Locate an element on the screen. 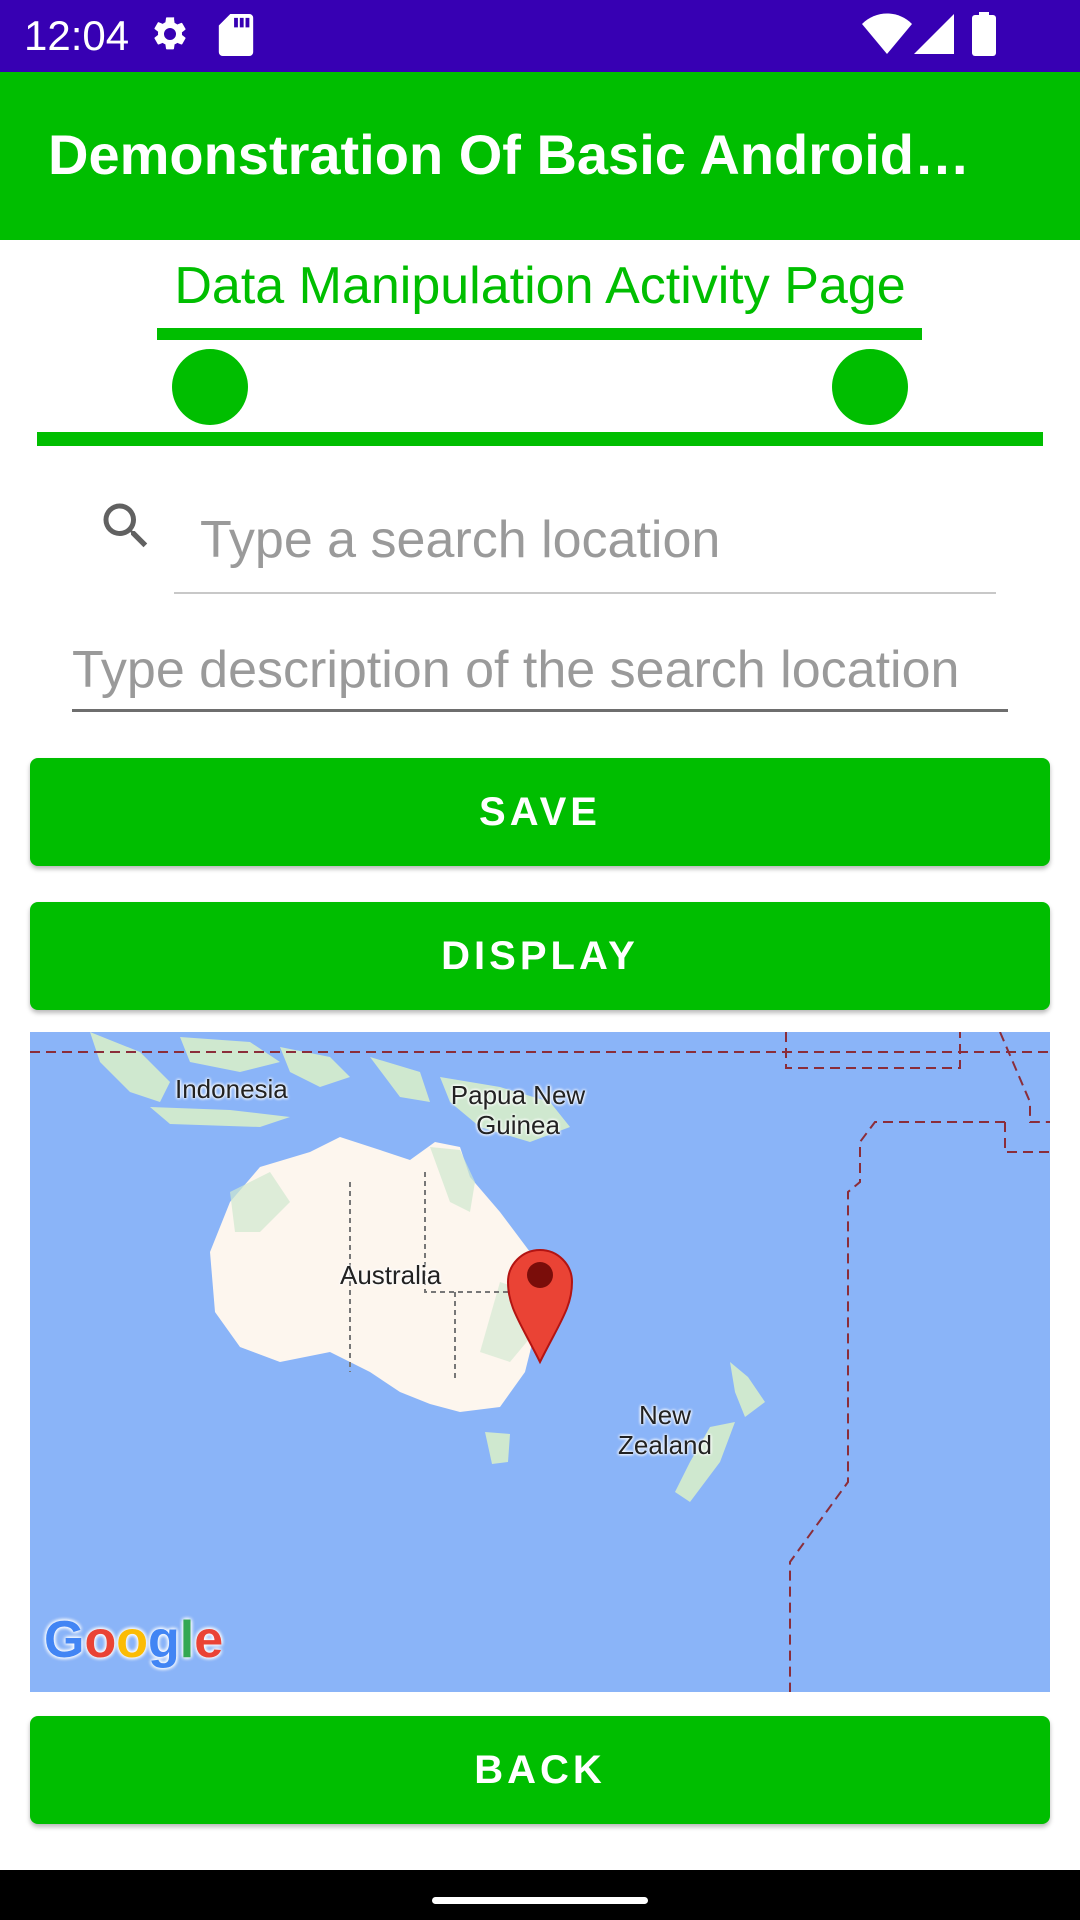  divider-bar is located at coordinates (540, 439).